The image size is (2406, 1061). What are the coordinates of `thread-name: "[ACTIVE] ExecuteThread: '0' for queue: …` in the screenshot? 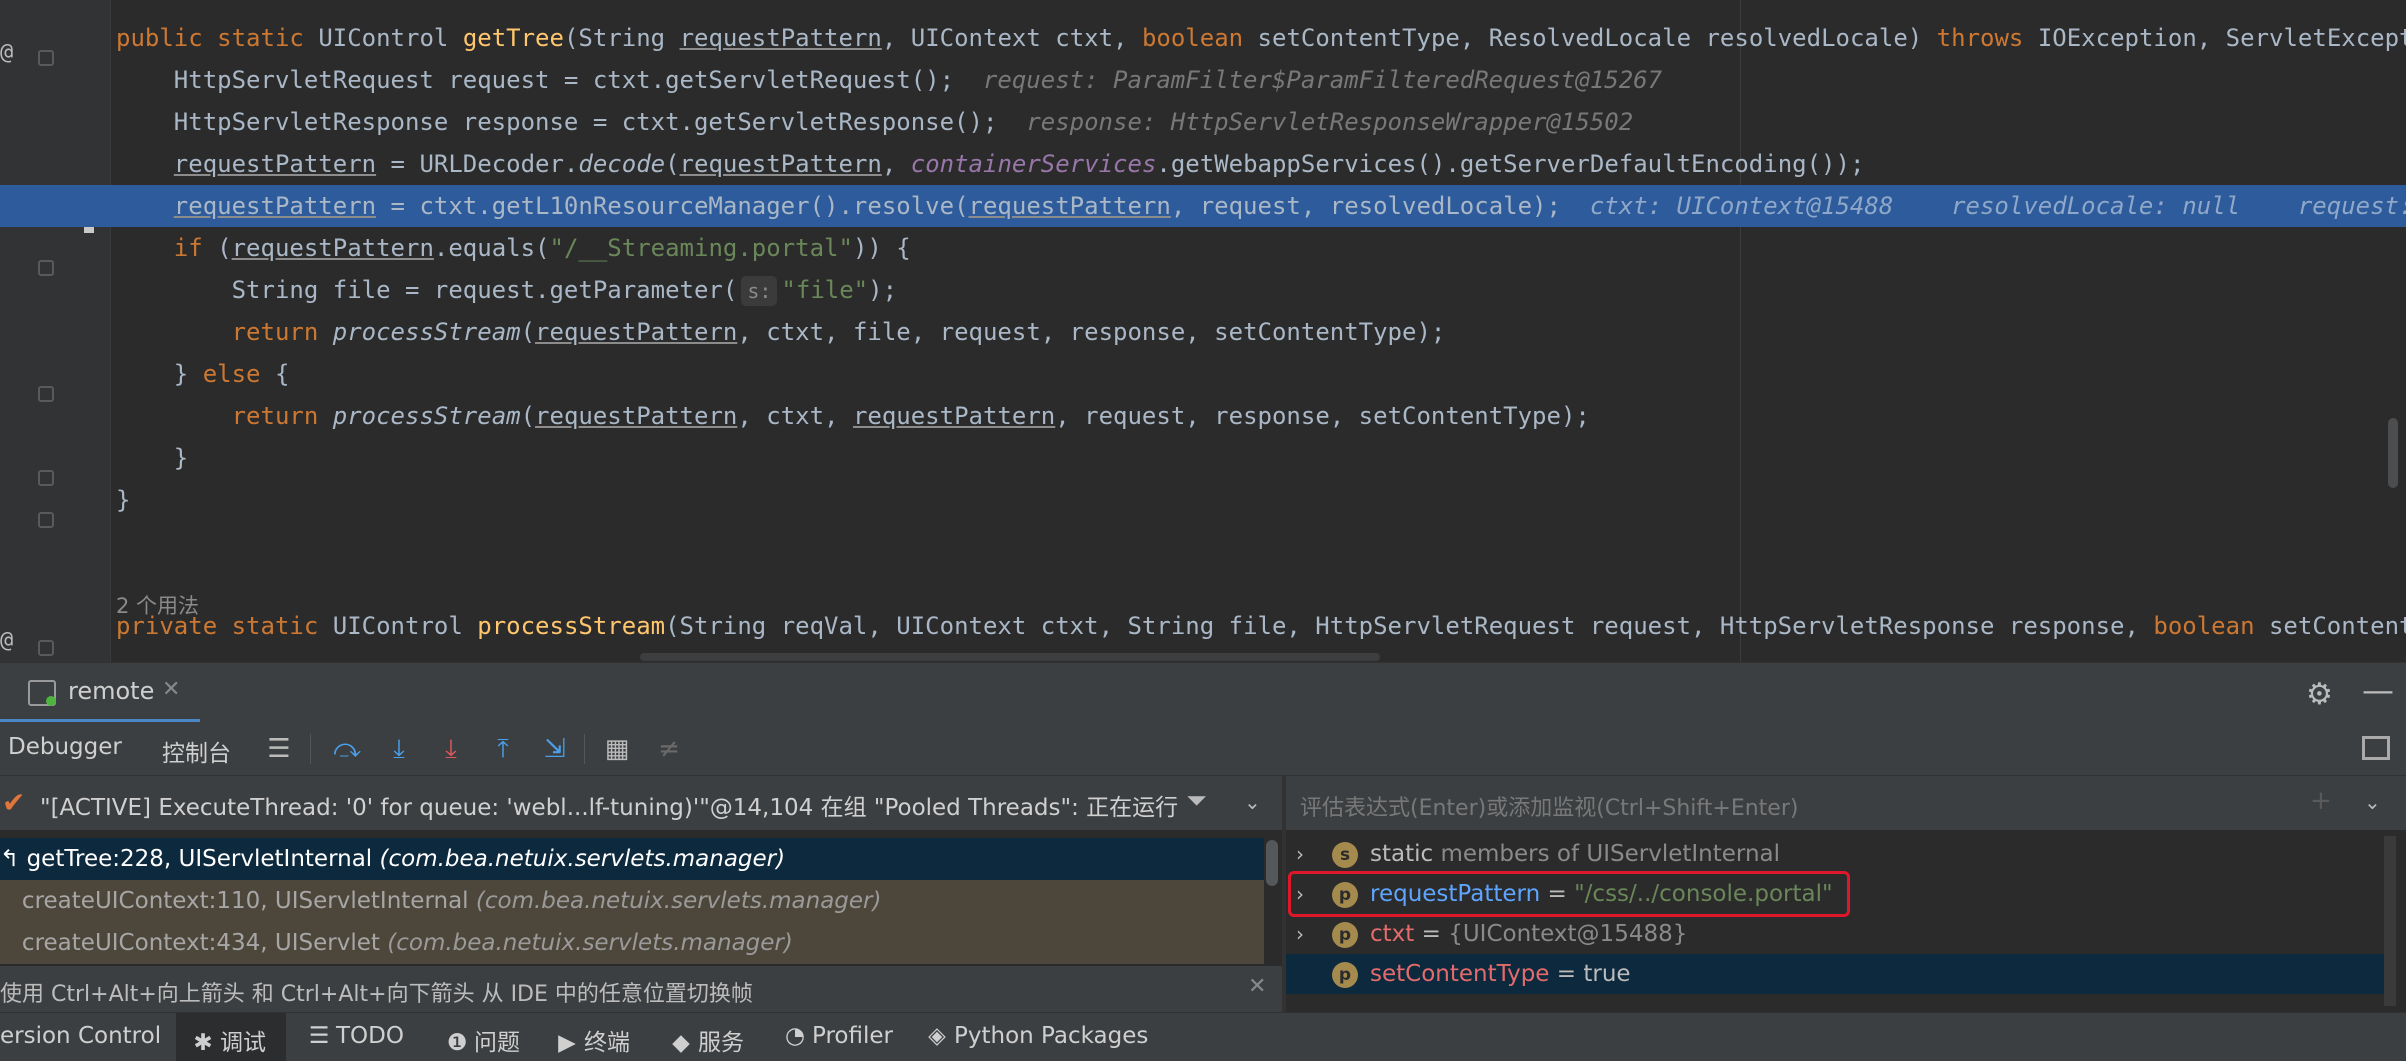 It's located at (609, 805).